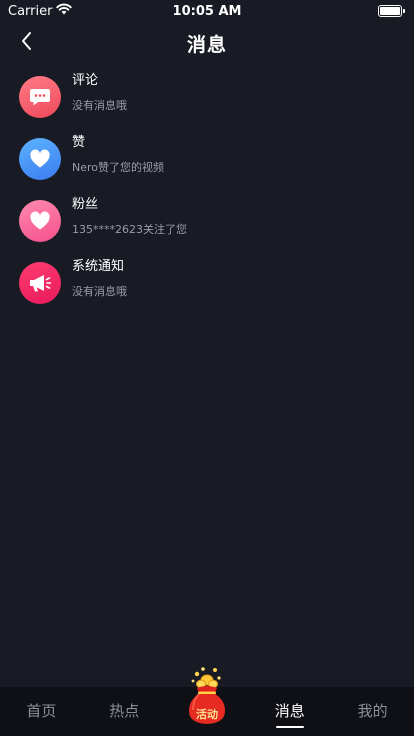 This screenshot has height=736, width=414. I want to click on wifi-icon, so click(64, 11).